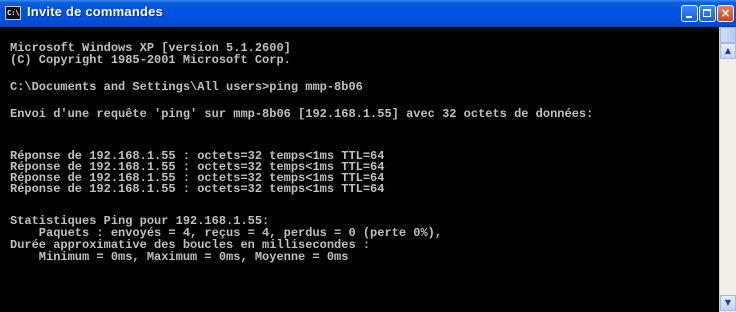 This screenshot has width=736, height=312. I want to click on close-button: ×, so click(725, 13).